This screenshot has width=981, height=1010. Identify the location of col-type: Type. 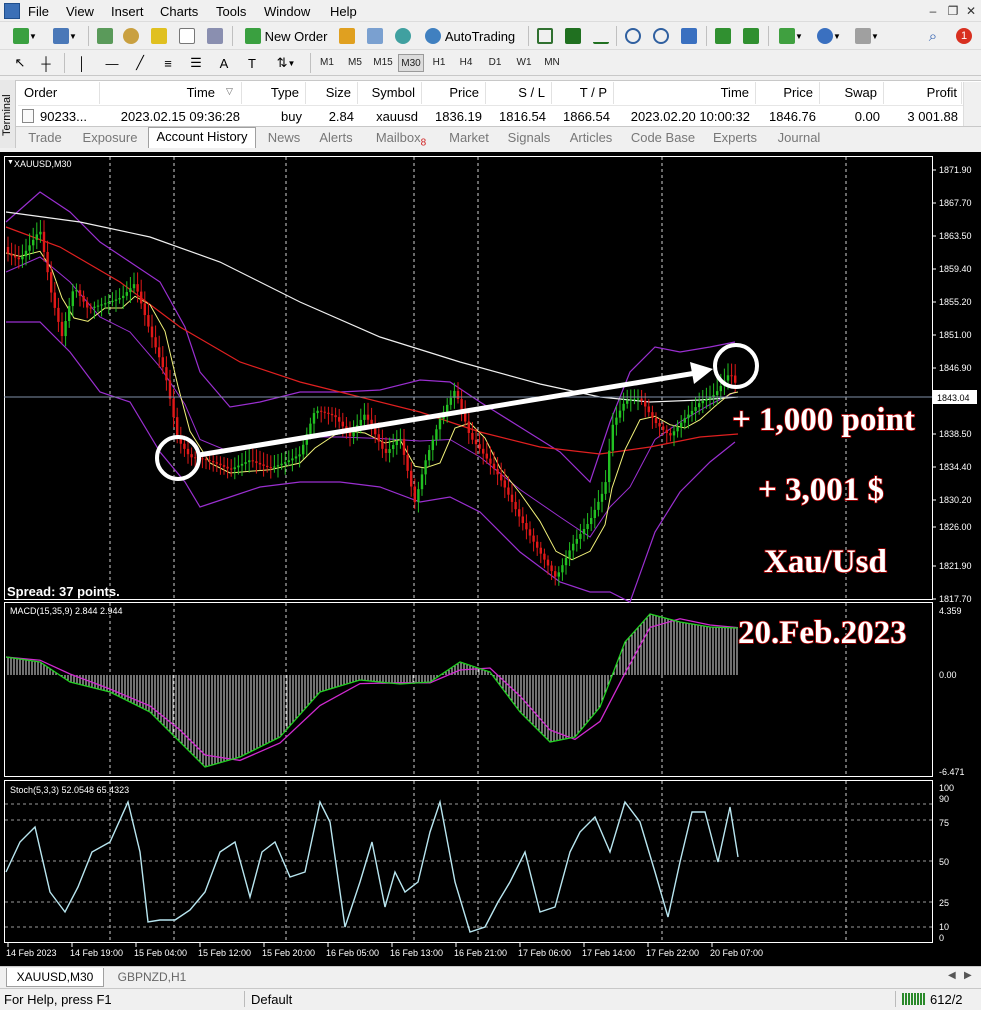
(274, 93).